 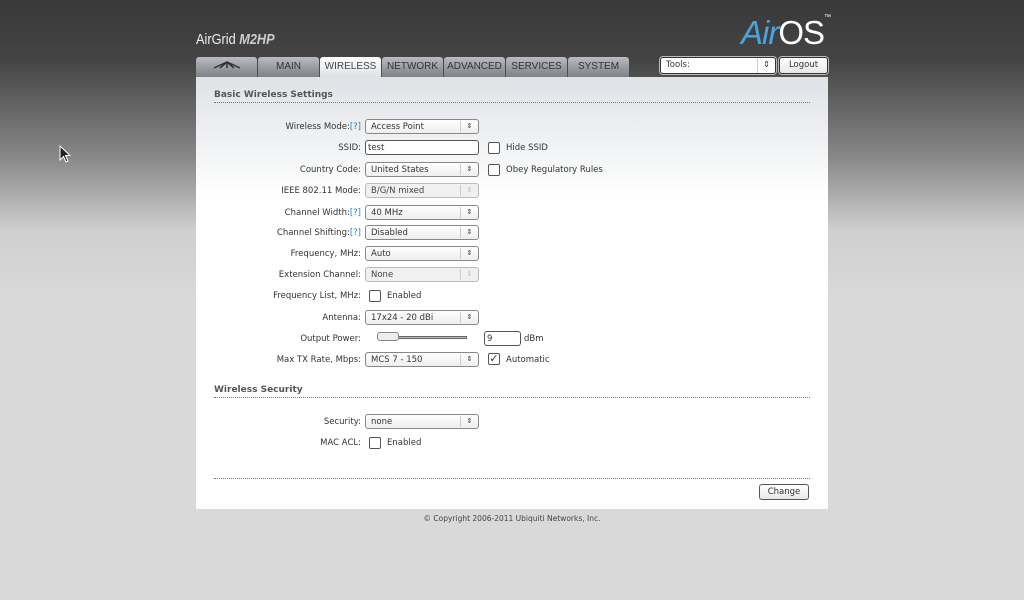 What do you see at coordinates (65, 154) in the screenshot?
I see `mouse-cursor-icon` at bounding box center [65, 154].